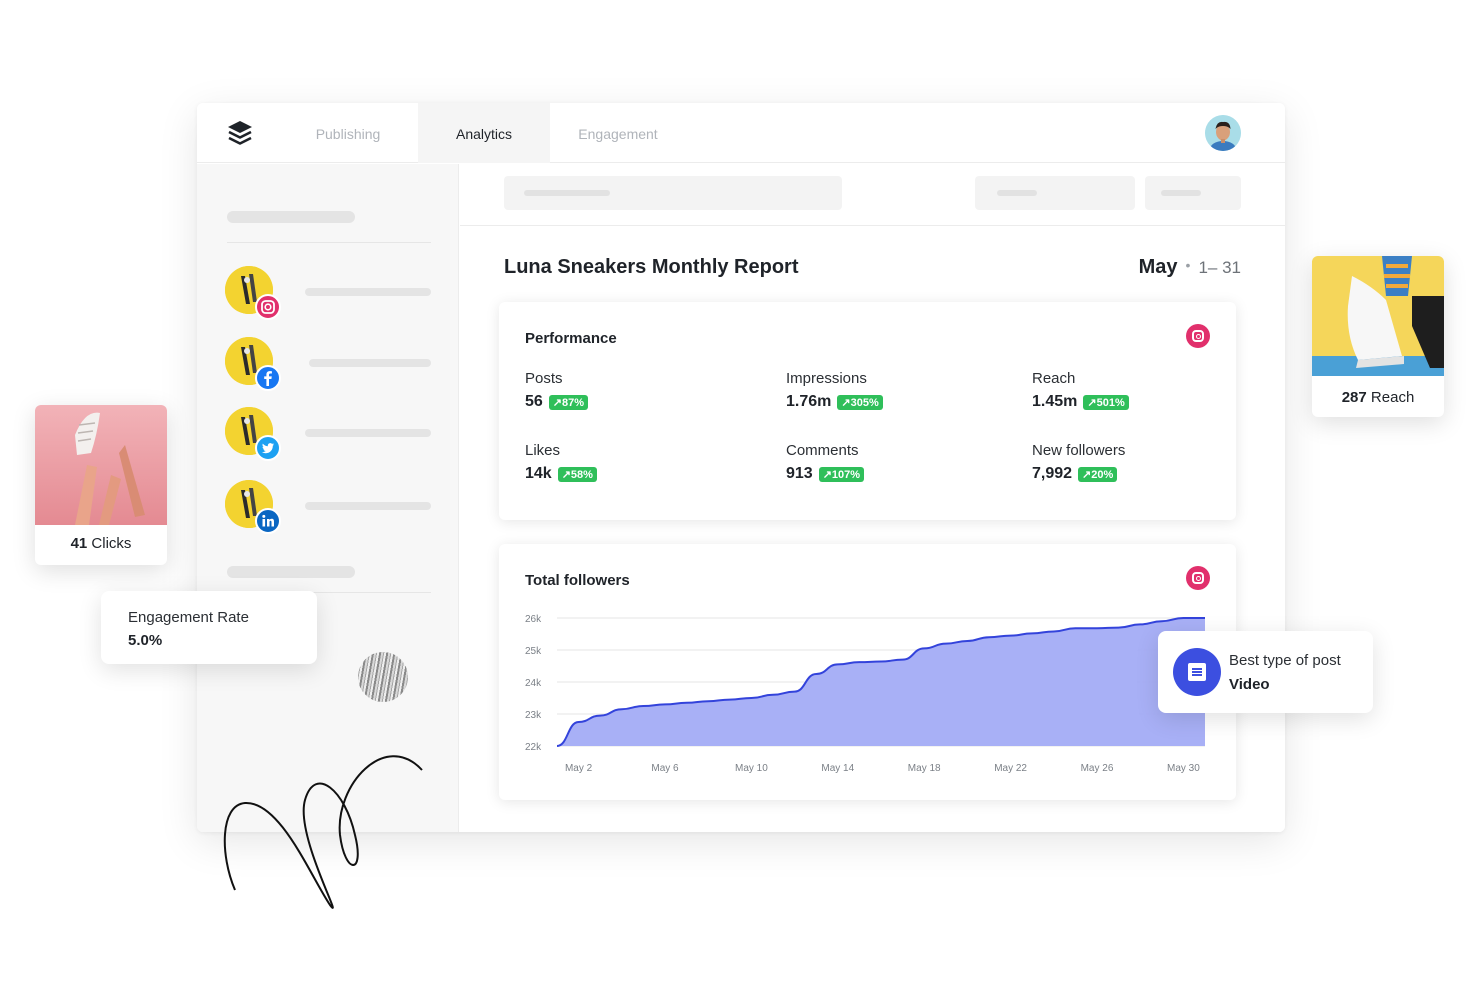 This screenshot has width=1480, height=987. I want to click on x-tick-label: May 6, so click(665, 768).